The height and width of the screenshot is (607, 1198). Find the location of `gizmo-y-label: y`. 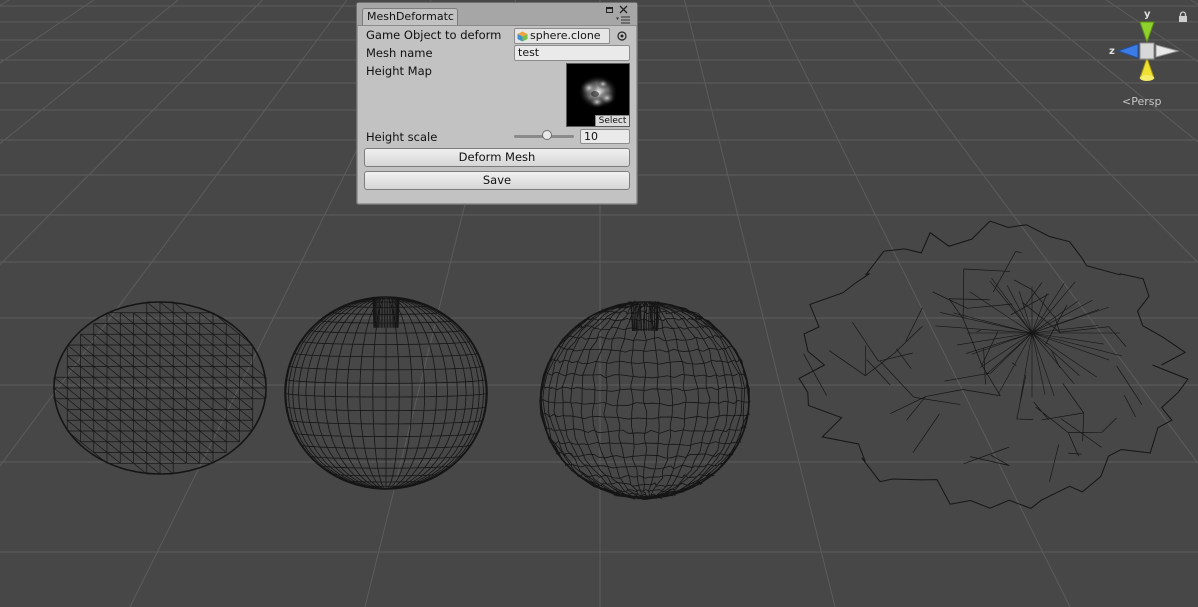

gizmo-y-label: y is located at coordinates (1147, 14).